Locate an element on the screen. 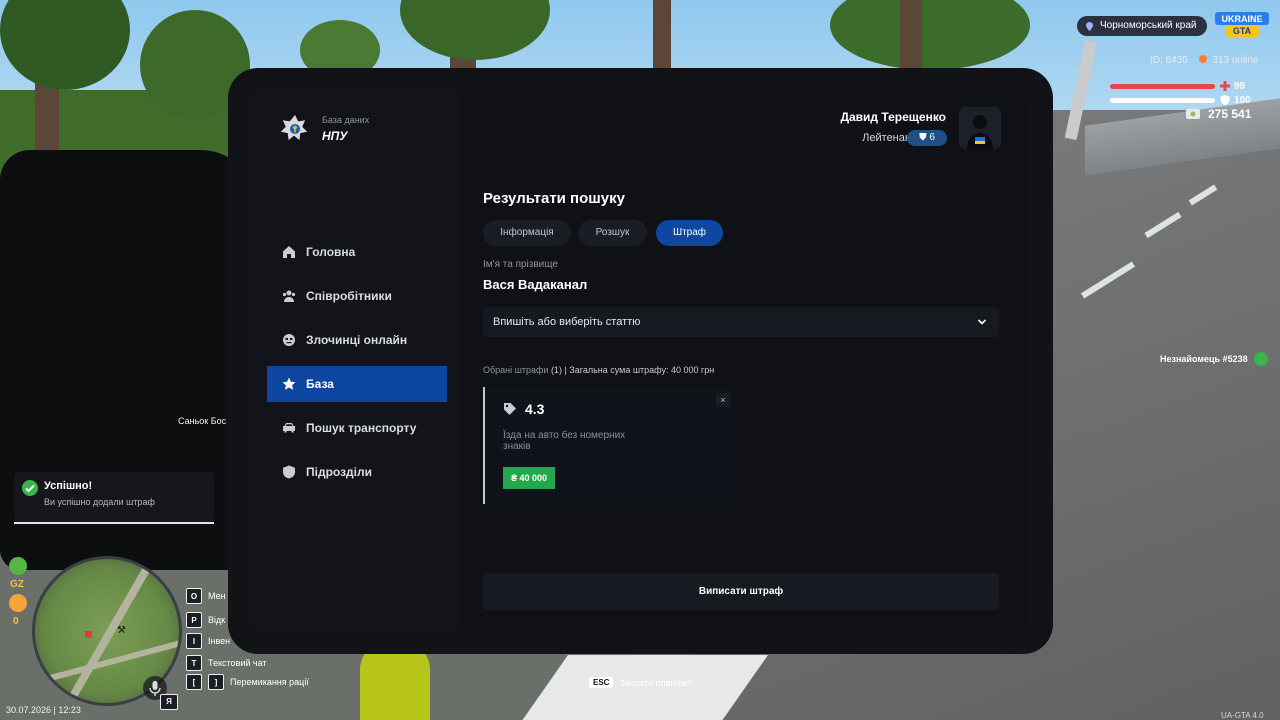 The image size is (1280, 720). tab-wanted: Розшук is located at coordinates (612, 233).